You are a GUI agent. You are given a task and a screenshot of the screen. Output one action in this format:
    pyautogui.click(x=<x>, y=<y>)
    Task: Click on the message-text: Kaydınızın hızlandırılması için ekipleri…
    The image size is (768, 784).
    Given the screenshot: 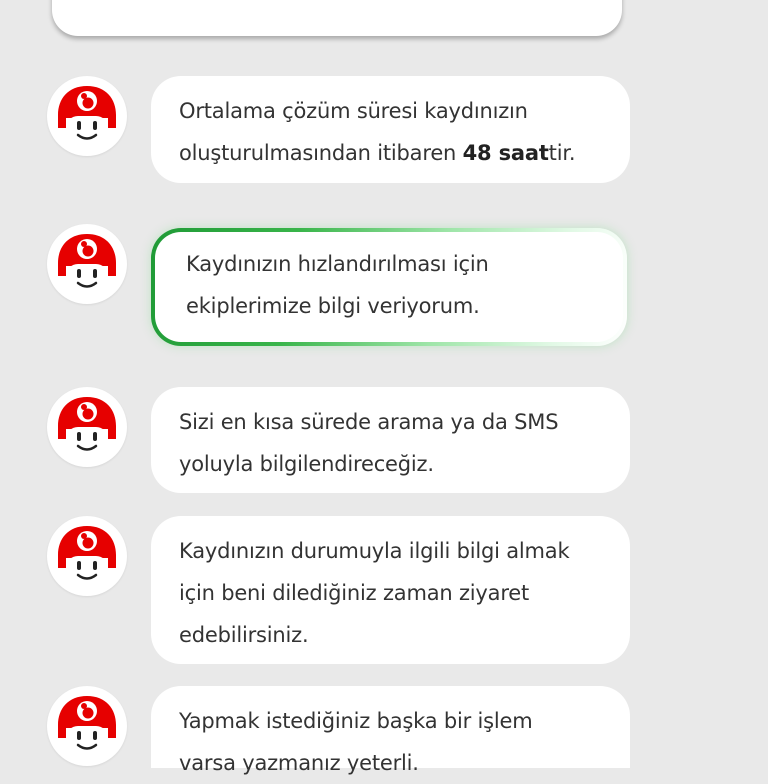 What is the action you would take?
    pyautogui.click(x=337, y=285)
    